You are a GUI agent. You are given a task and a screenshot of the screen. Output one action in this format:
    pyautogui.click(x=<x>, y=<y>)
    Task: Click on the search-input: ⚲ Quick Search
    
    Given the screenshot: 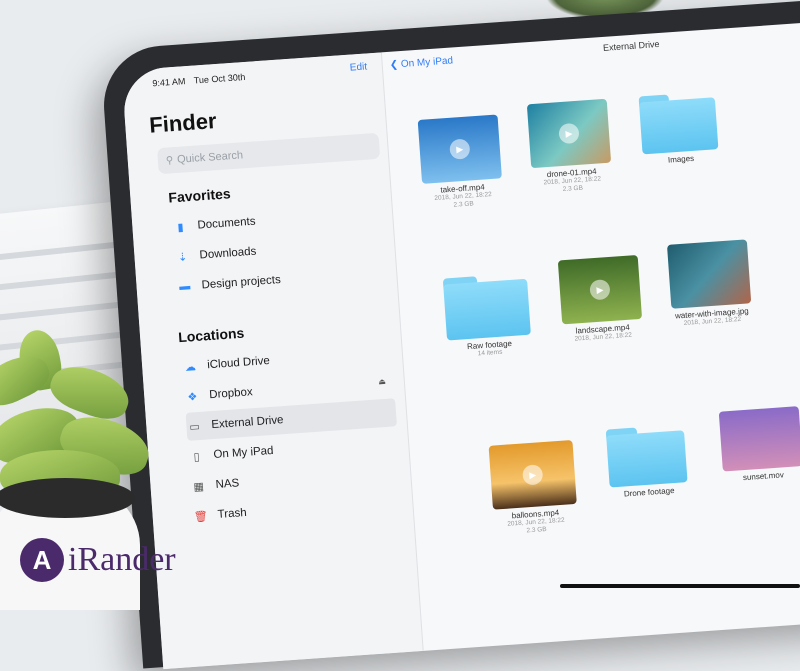 What is the action you would take?
    pyautogui.click(x=268, y=153)
    